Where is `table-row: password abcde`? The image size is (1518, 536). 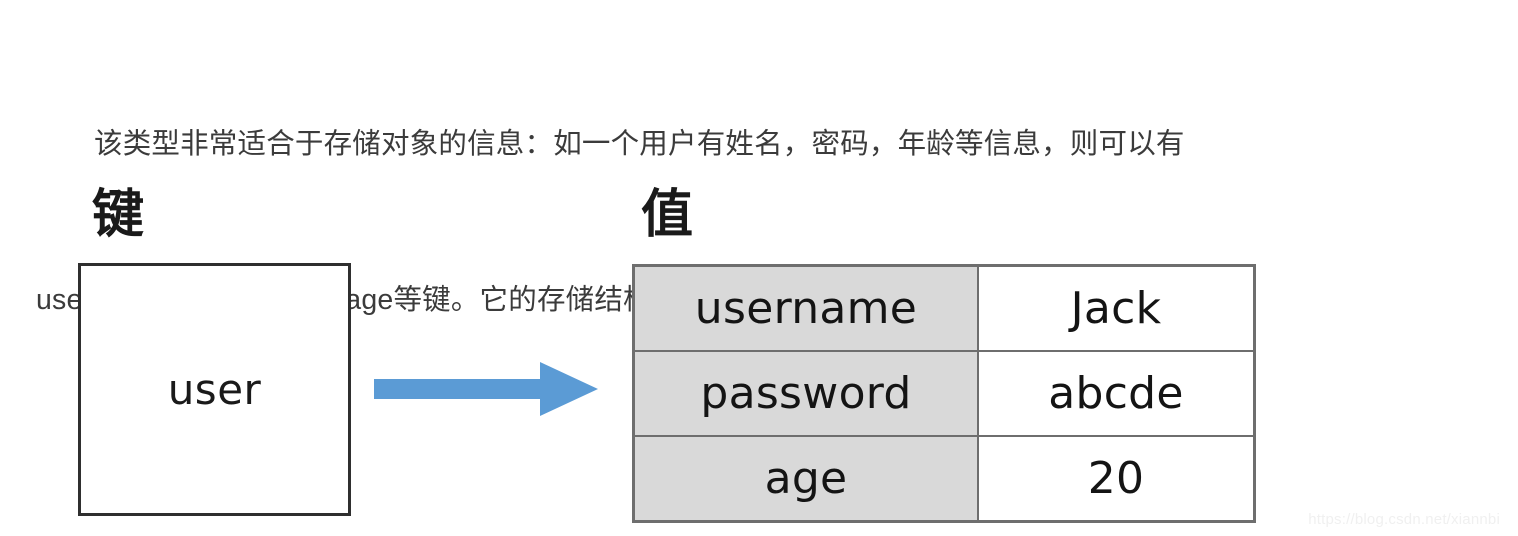 table-row: password abcde is located at coordinates (944, 393).